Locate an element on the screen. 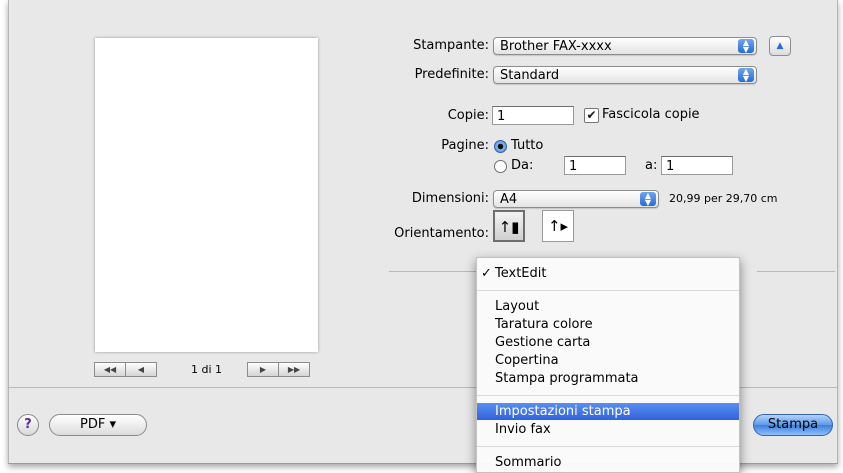 The width and height of the screenshot is (843, 473). presets-label: Predefinite: is located at coordinates (451, 74).